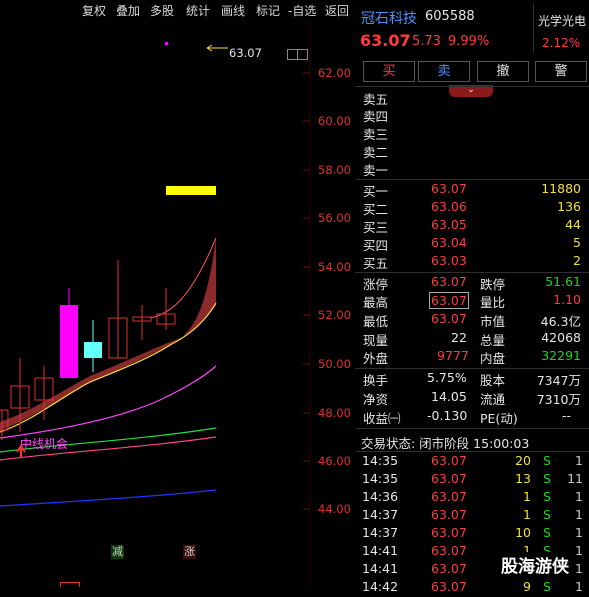 This screenshot has width=589, height=597. What do you see at coordinates (69, 341) in the screenshot?
I see `candle-magenta` at bounding box center [69, 341].